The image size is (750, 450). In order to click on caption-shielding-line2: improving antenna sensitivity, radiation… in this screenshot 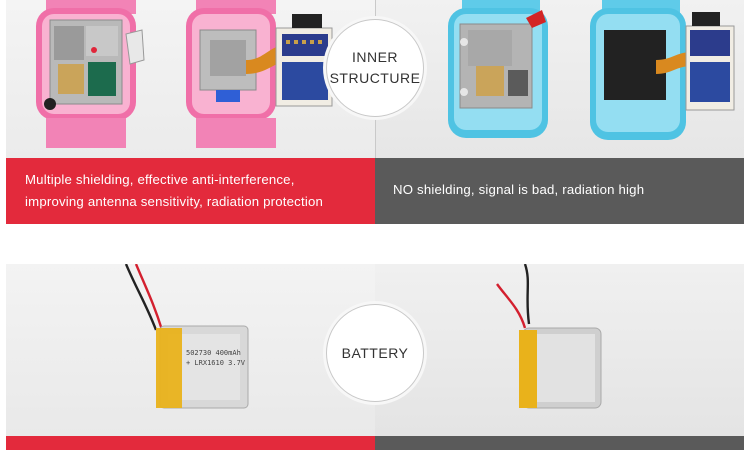, I will do `click(174, 201)`.